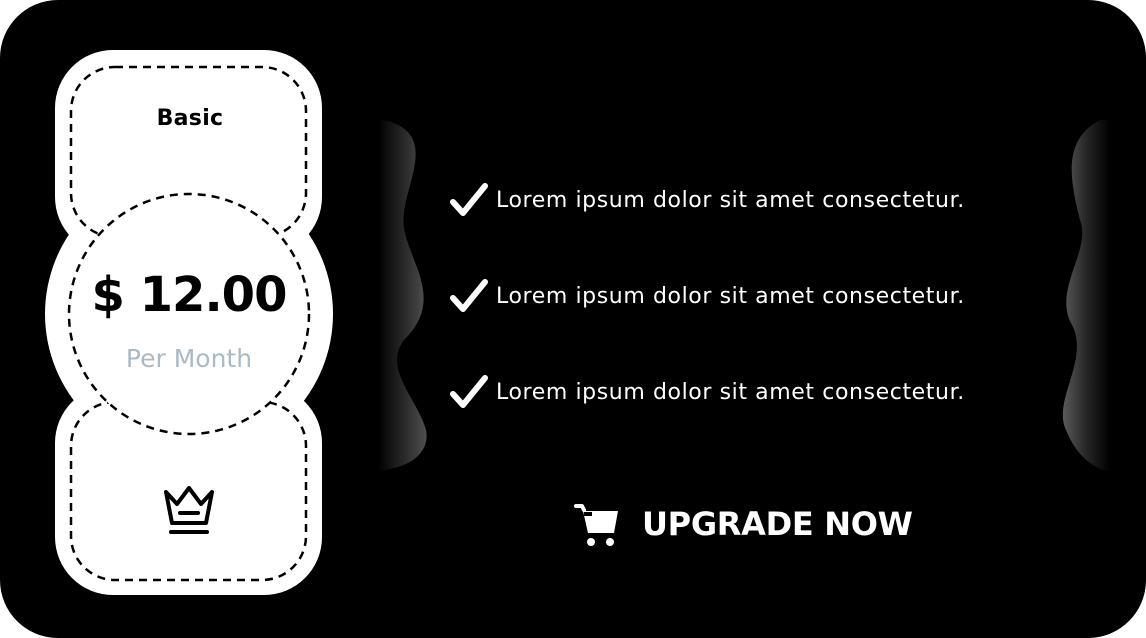 This screenshot has height=638, width=1146. Describe the element at coordinates (190, 118) in the screenshot. I see `plan-name: Basic` at that location.